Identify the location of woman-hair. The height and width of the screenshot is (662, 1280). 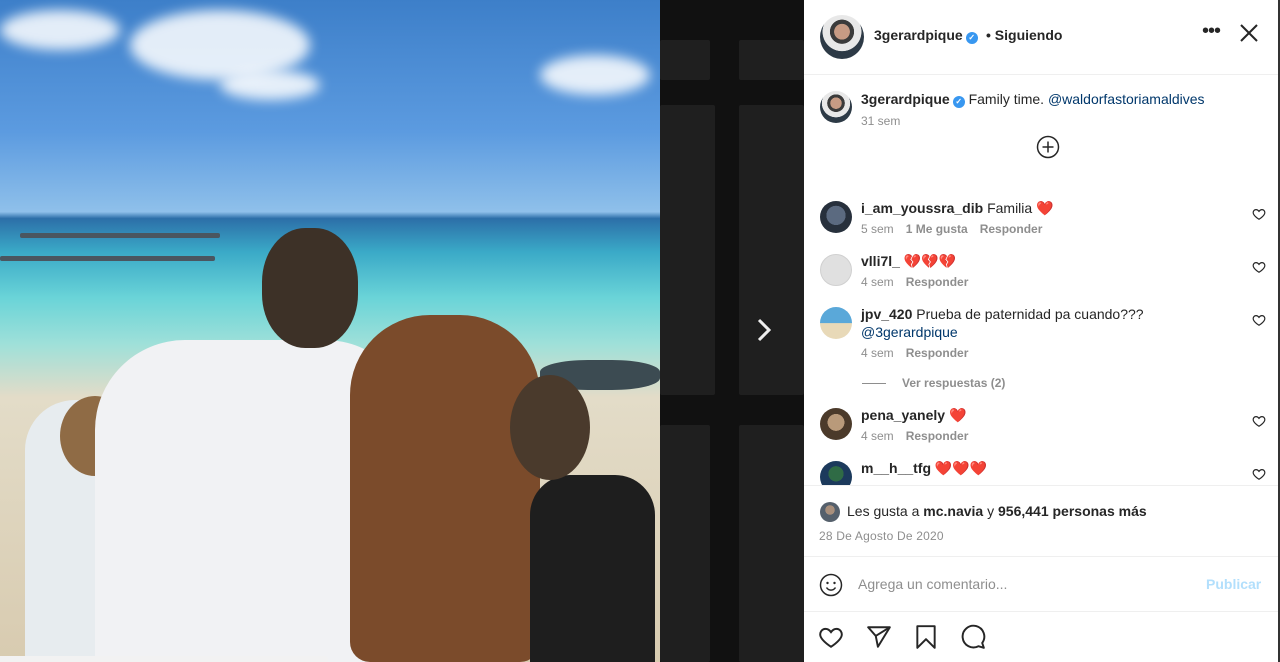
(445, 488).